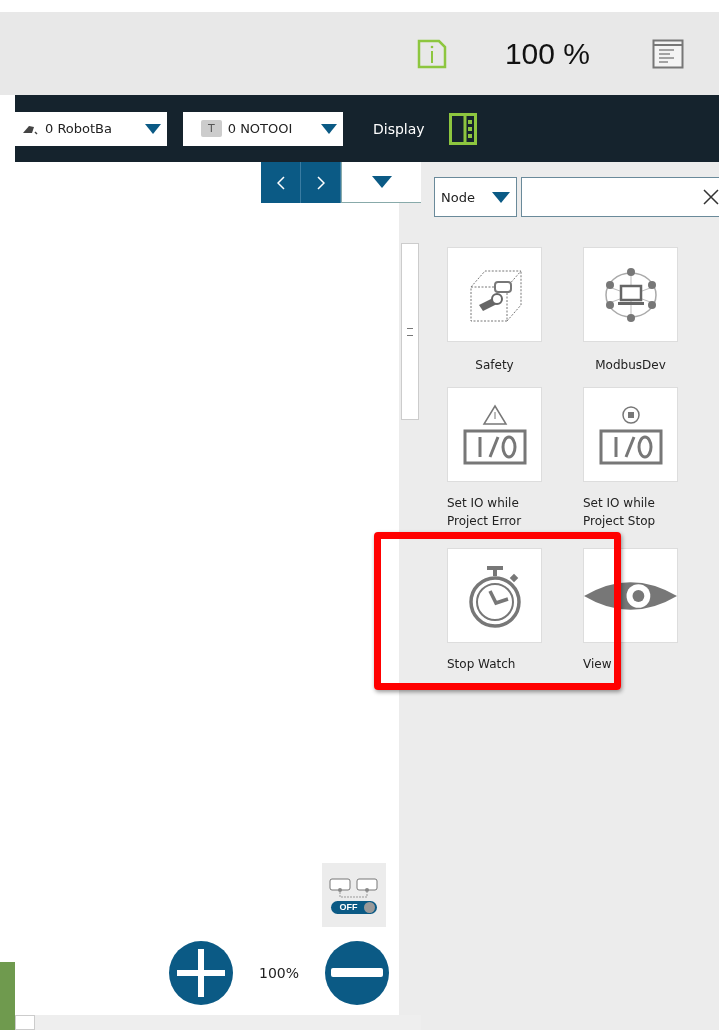 The image size is (719, 1030). I want to click on node-label: Safety, so click(494, 365).